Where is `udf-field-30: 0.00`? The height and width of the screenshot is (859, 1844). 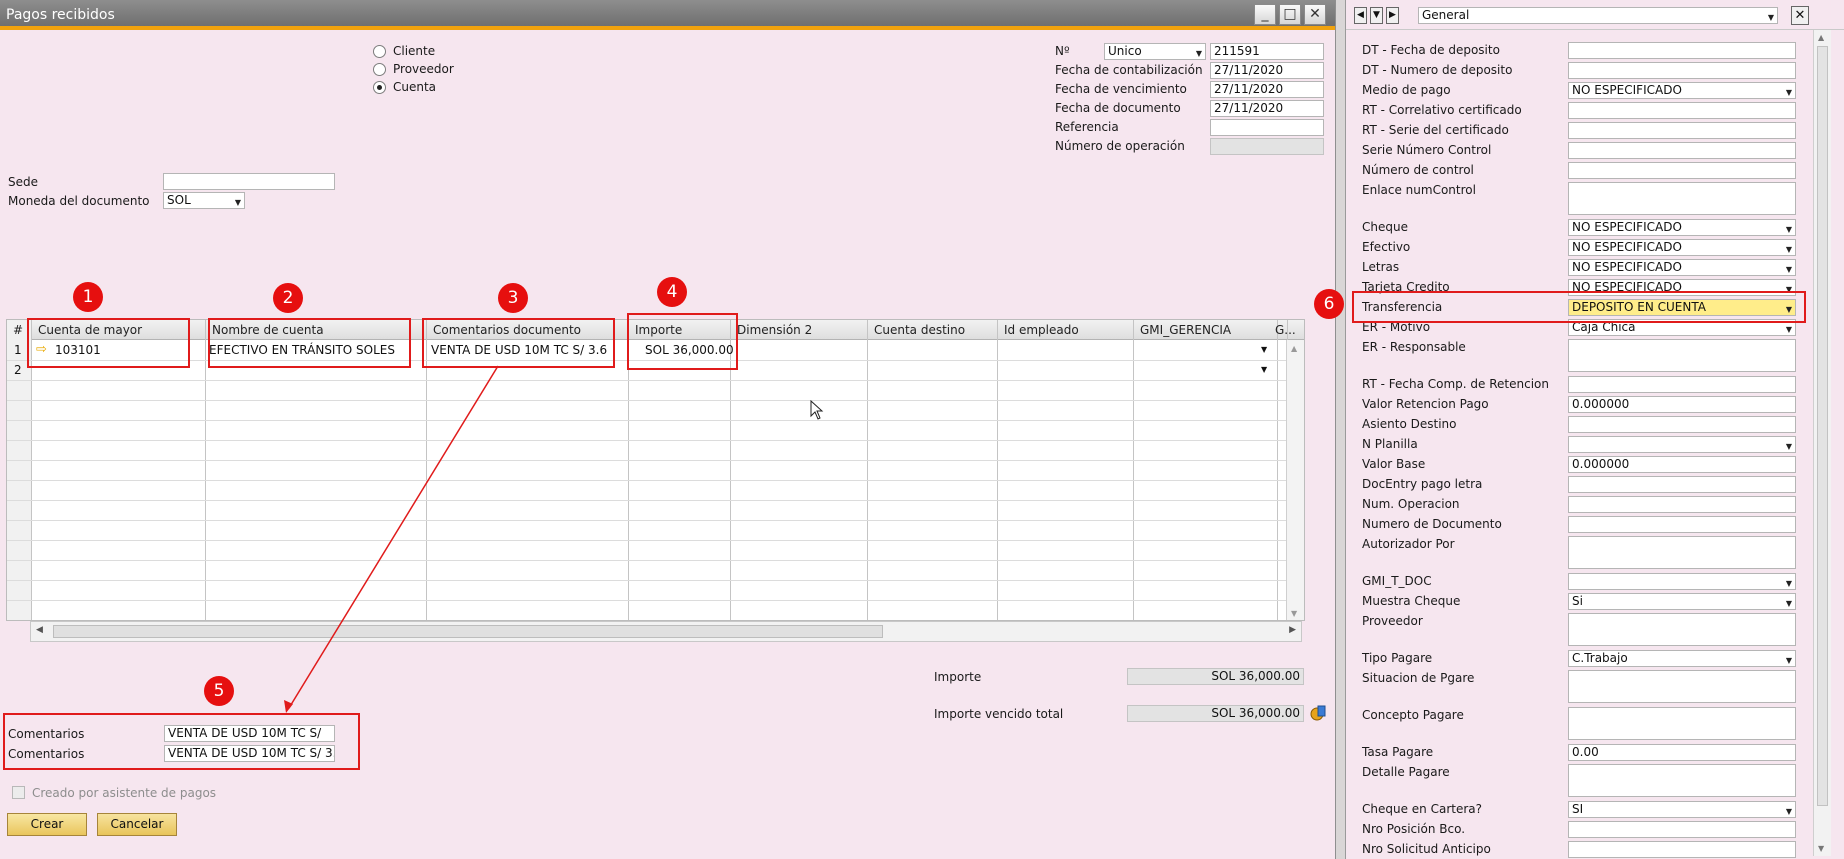
udf-field-30: 0.00 is located at coordinates (1682, 752).